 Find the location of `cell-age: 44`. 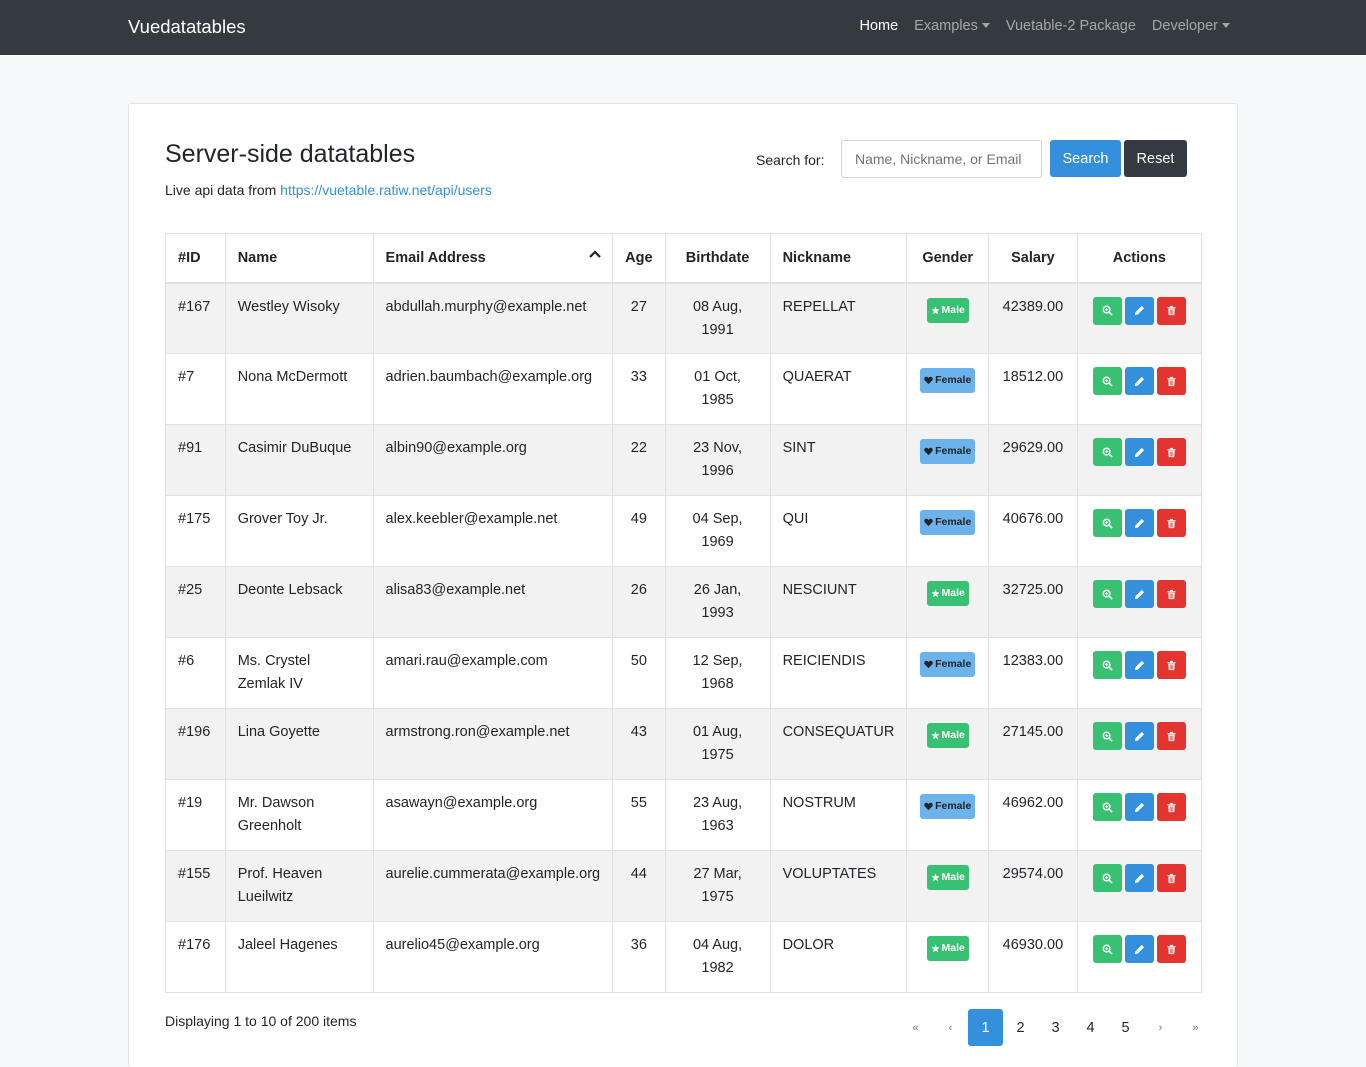

cell-age: 44 is located at coordinates (639, 886).